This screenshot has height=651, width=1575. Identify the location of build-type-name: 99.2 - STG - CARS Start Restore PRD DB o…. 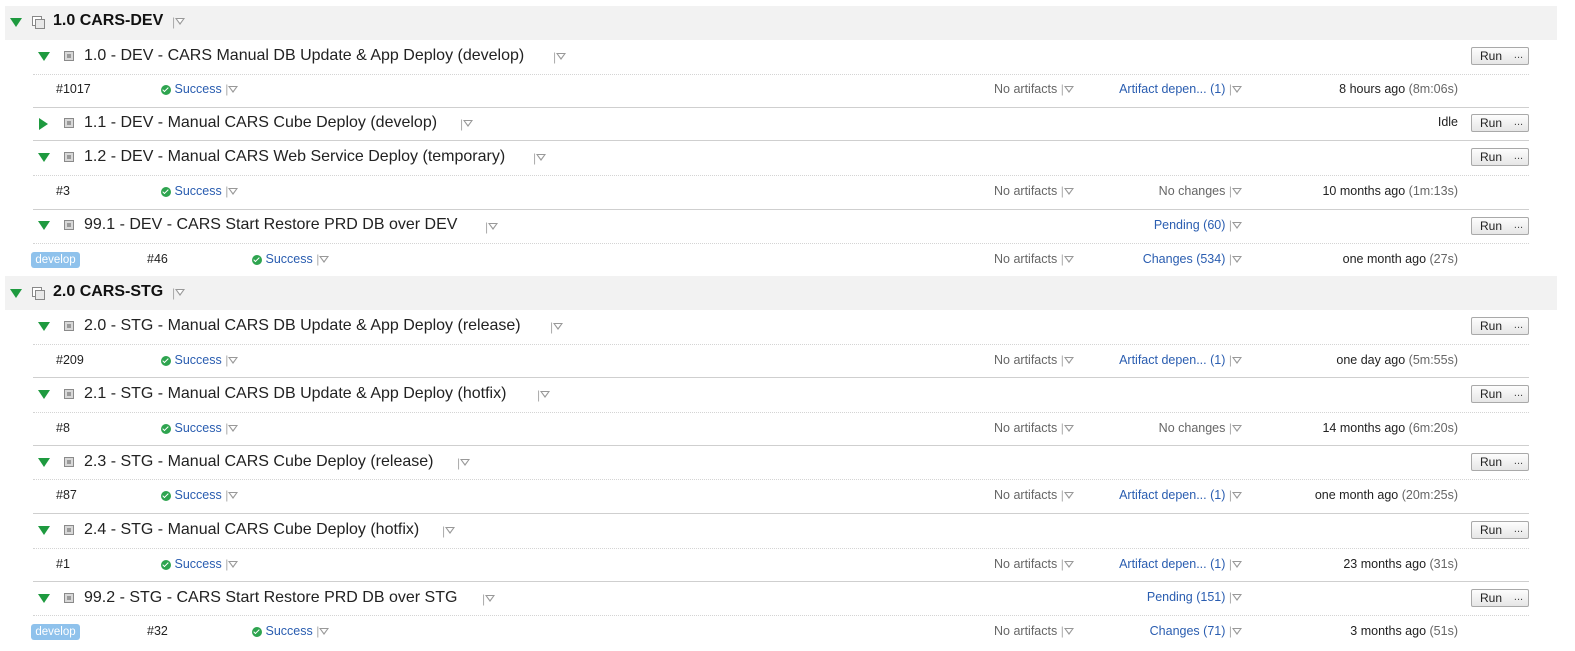
(270, 598).